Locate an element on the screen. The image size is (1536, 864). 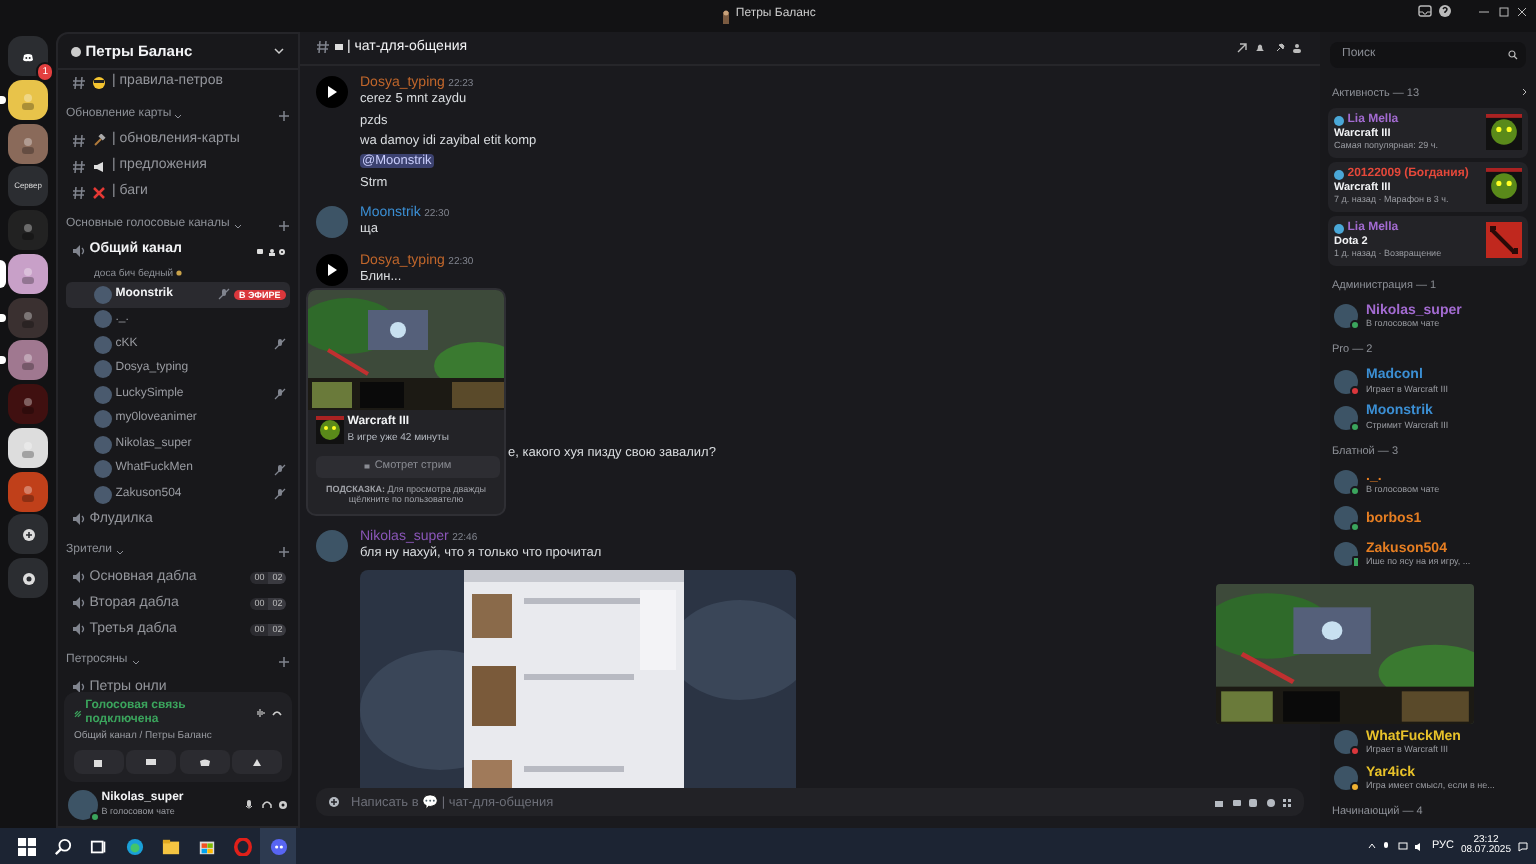
notification-icon is located at coordinates (1523, 846).